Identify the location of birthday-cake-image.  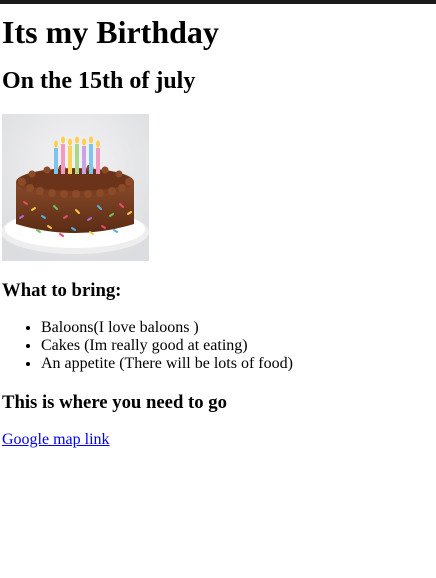
(75, 187).